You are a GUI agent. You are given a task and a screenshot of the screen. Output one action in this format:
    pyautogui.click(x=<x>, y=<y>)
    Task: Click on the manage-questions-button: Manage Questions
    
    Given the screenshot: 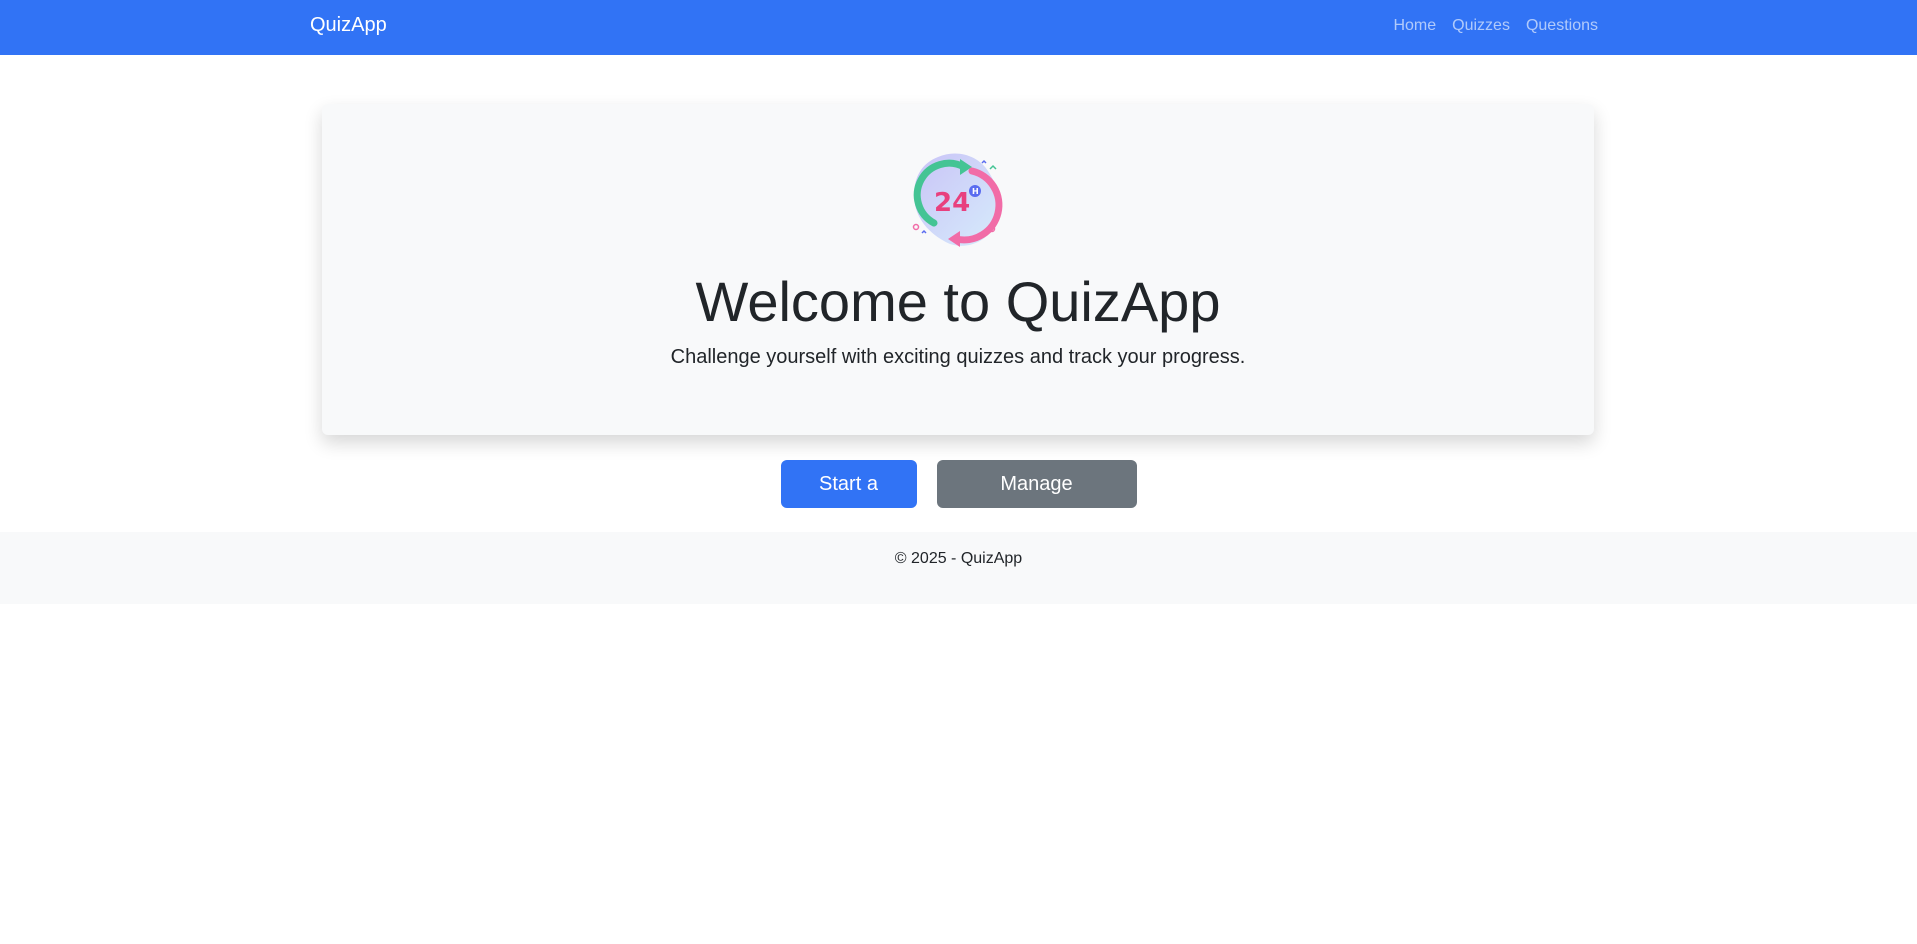 What is the action you would take?
    pyautogui.click(x=1036, y=501)
    